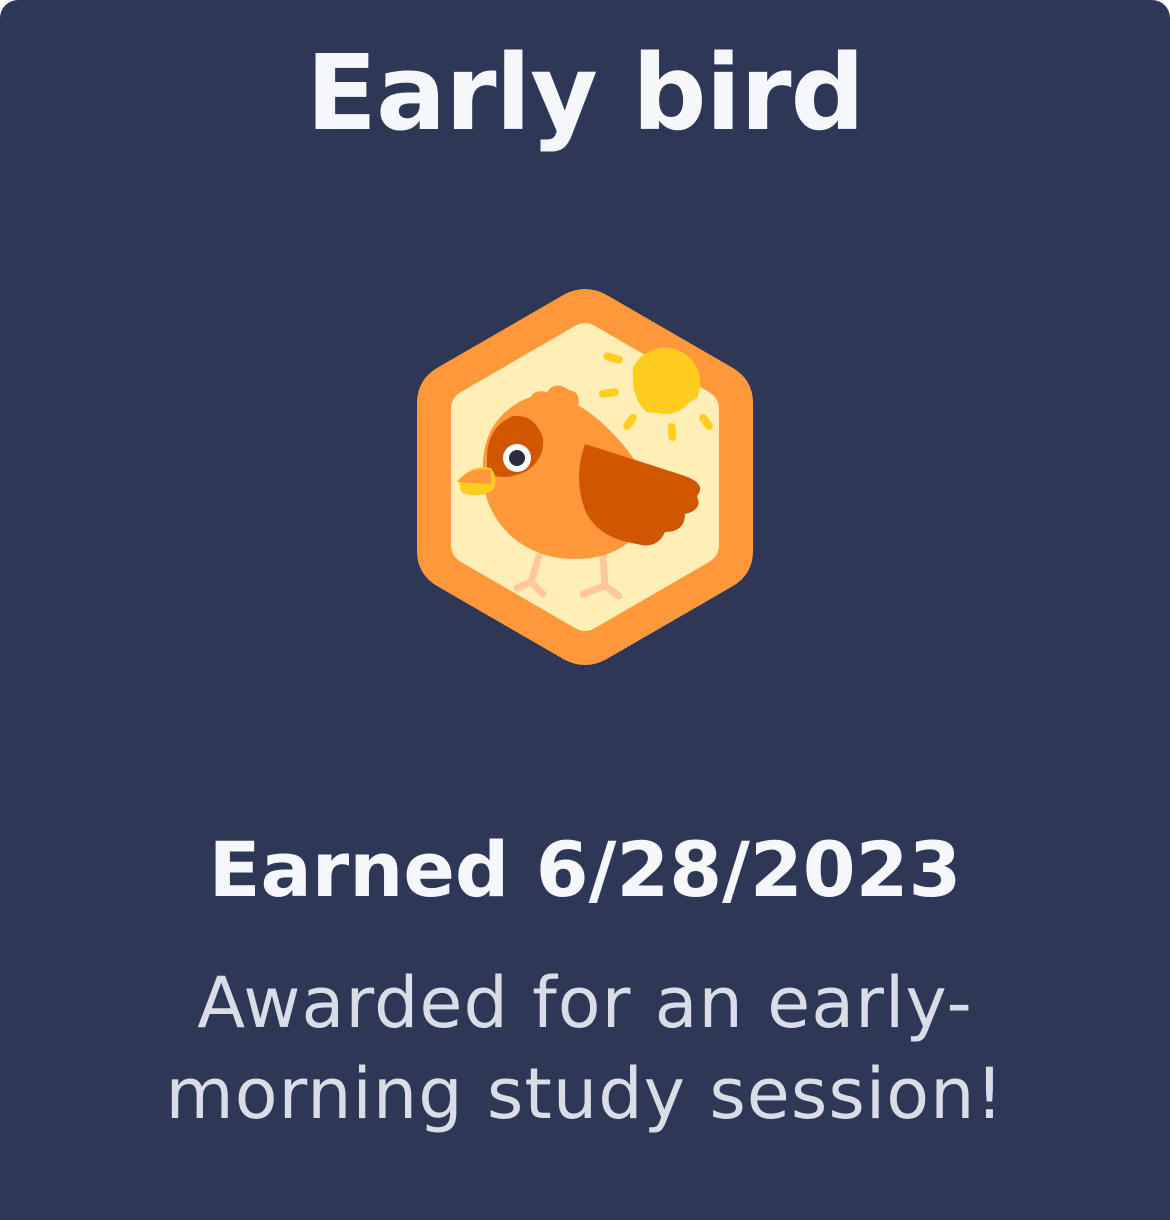 The height and width of the screenshot is (1220, 1170). I want to click on badge-title: Early bird, so click(585, 93).